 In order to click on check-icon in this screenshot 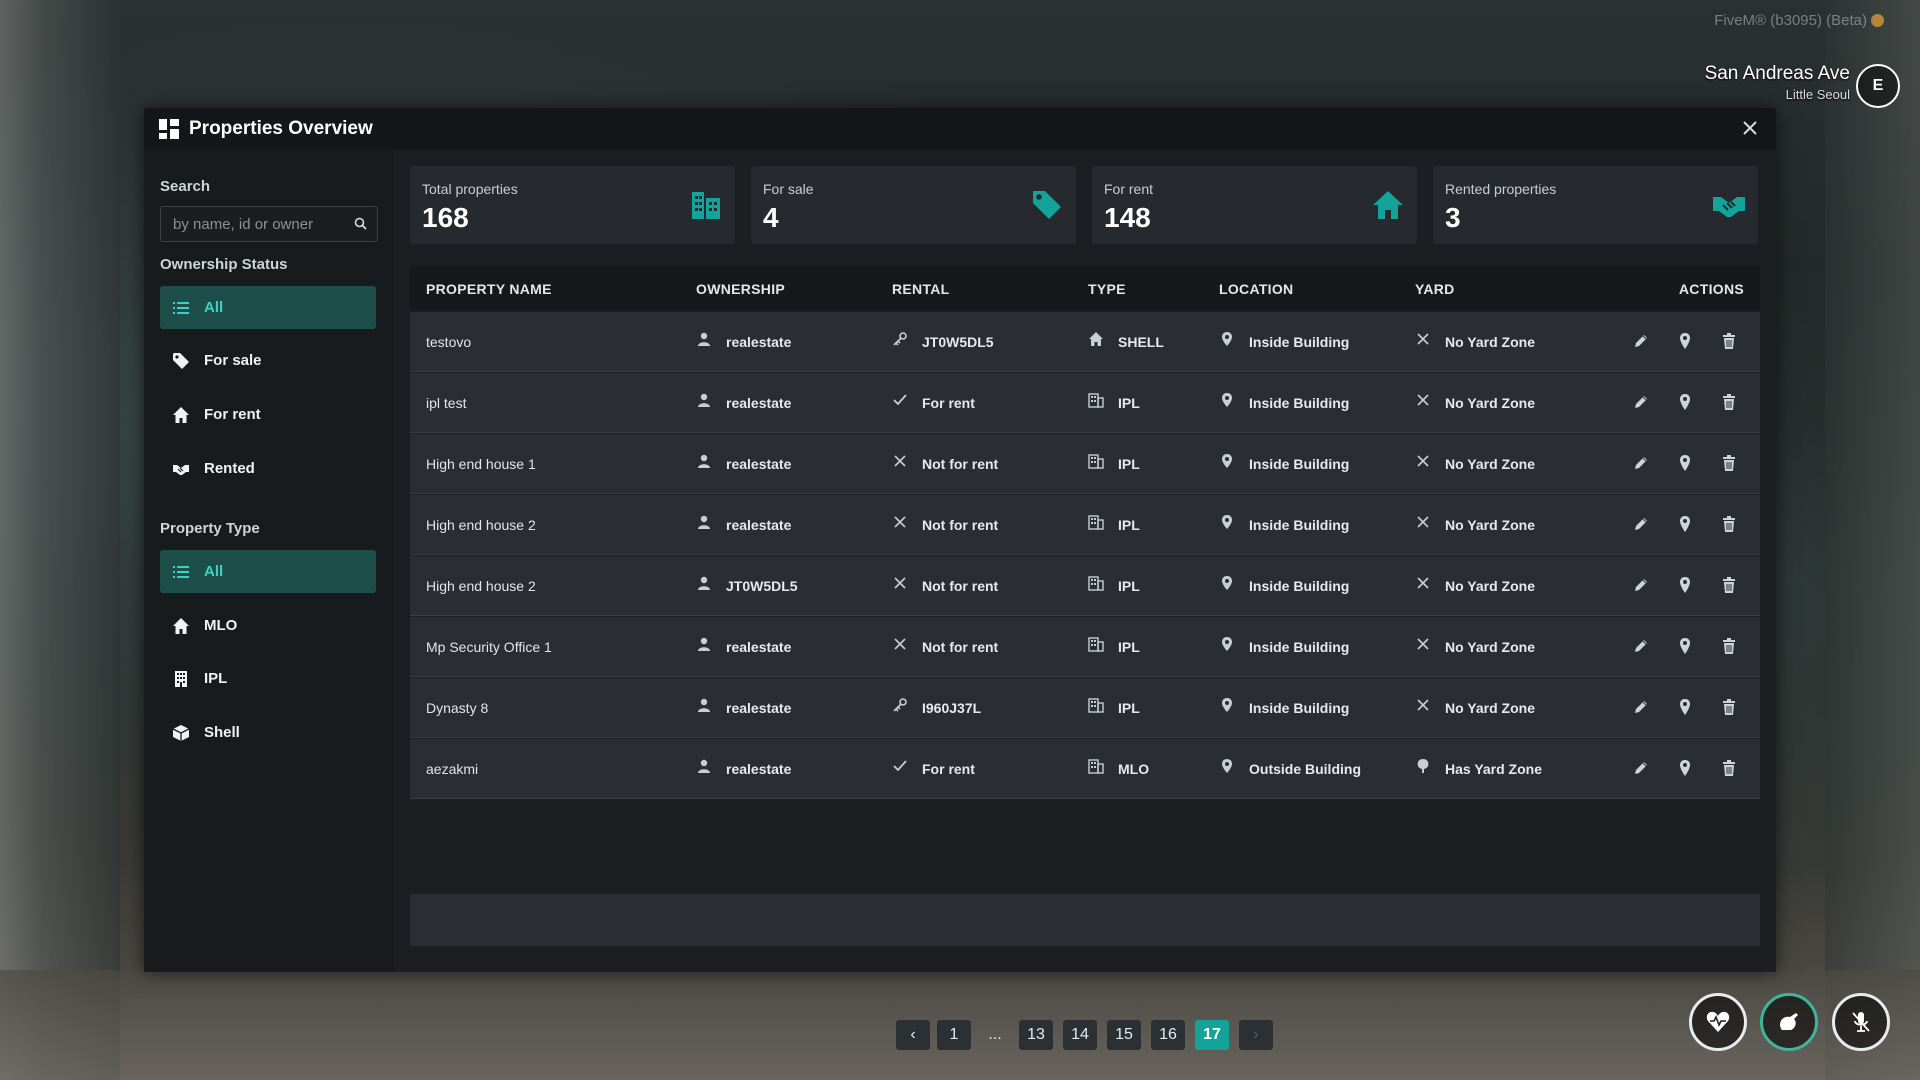, I will do `click(900, 766)`.